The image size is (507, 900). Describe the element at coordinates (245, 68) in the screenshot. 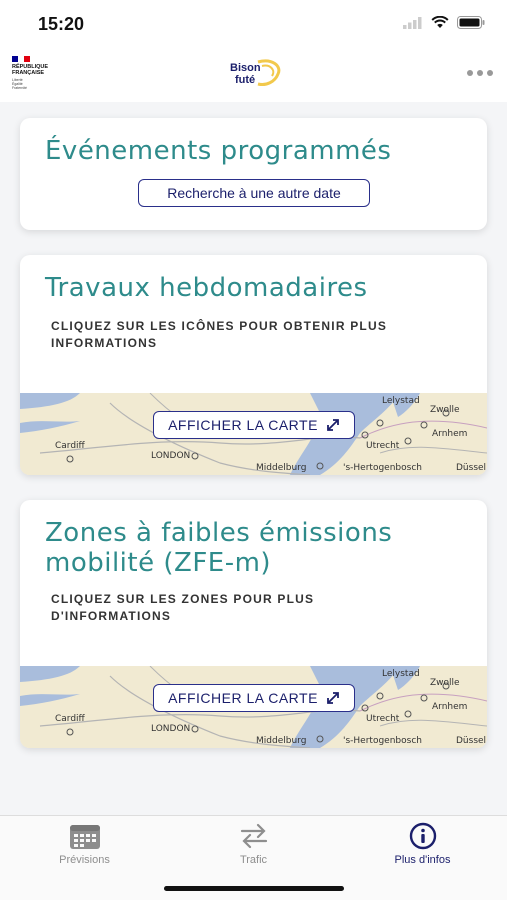

I see `brand-logo-word-1: Bison` at that location.